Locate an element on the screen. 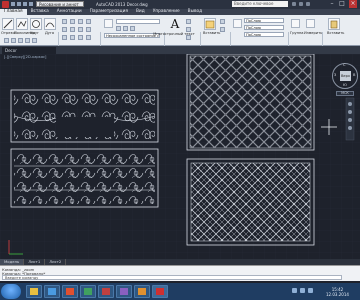 The height and width of the screenshot is (300, 360). paste-label: Вставить is located at coordinates (336, 33).